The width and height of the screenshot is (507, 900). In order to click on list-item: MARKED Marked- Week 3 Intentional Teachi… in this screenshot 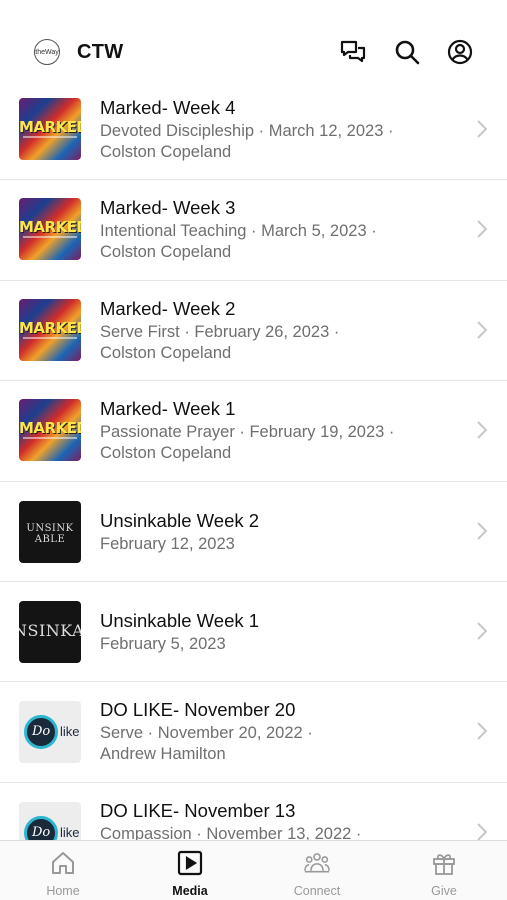, I will do `click(253, 230)`.